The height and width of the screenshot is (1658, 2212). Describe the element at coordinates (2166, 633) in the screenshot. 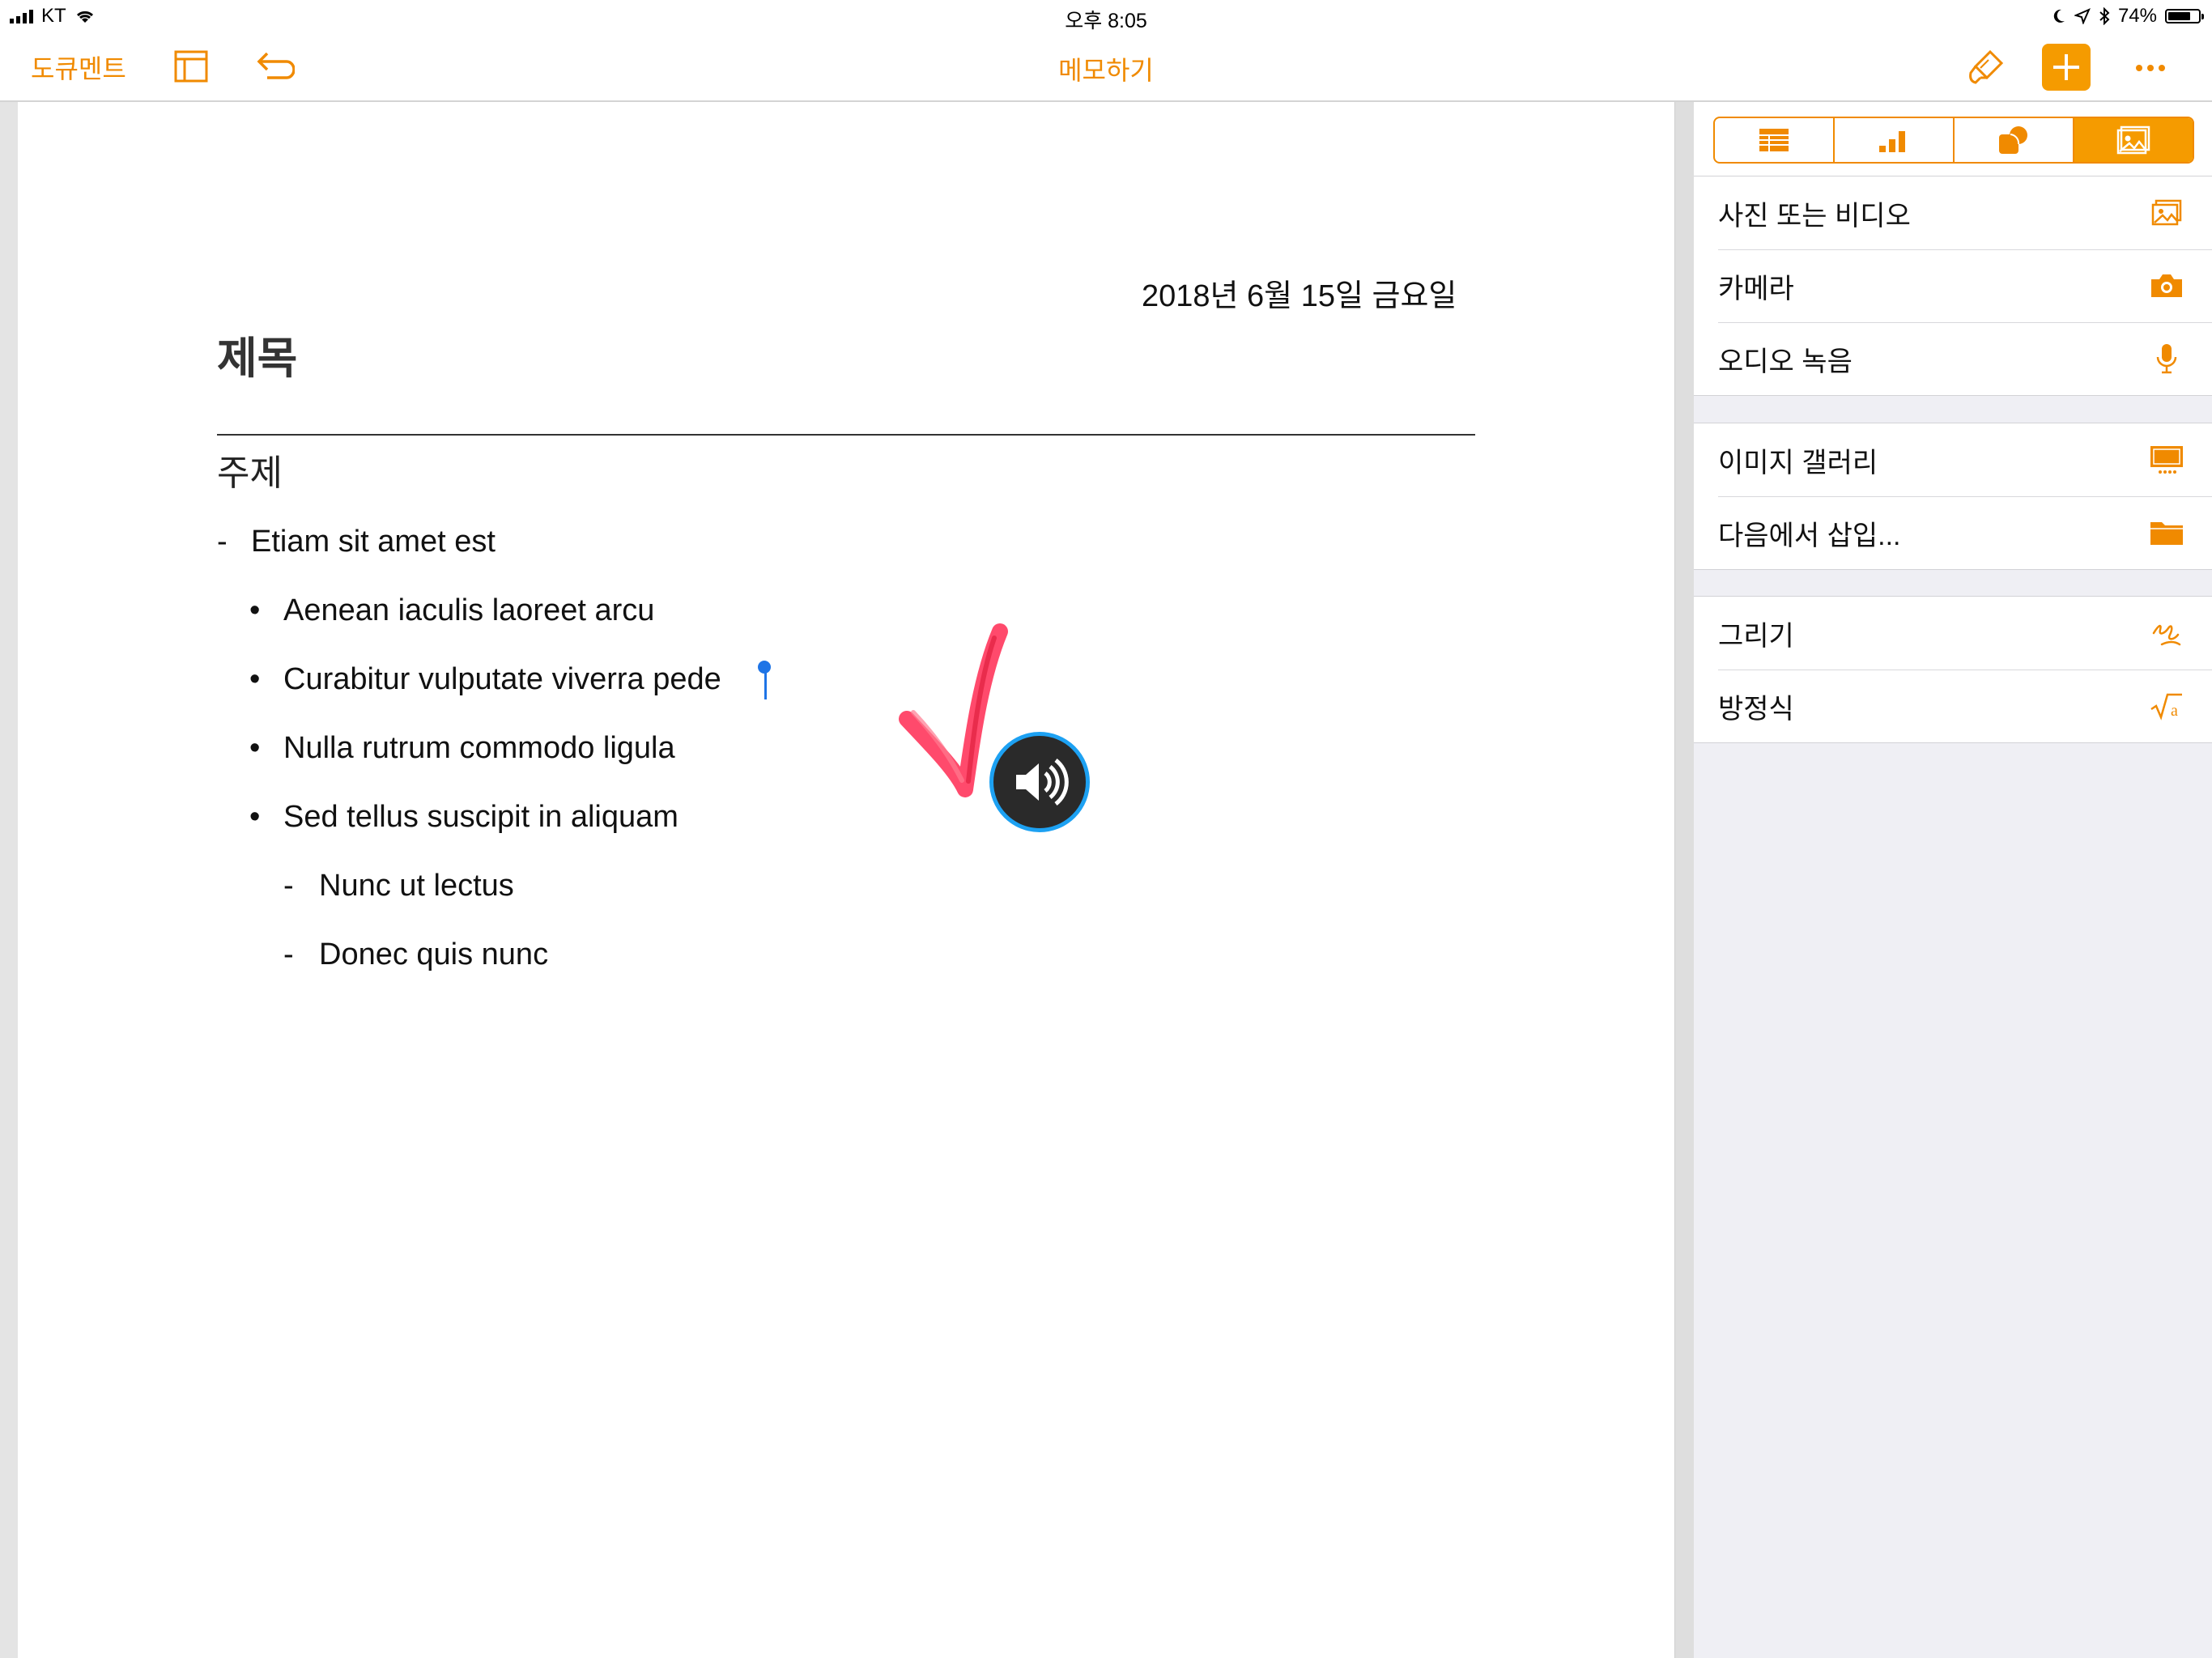

I see `drawing-icon` at that location.